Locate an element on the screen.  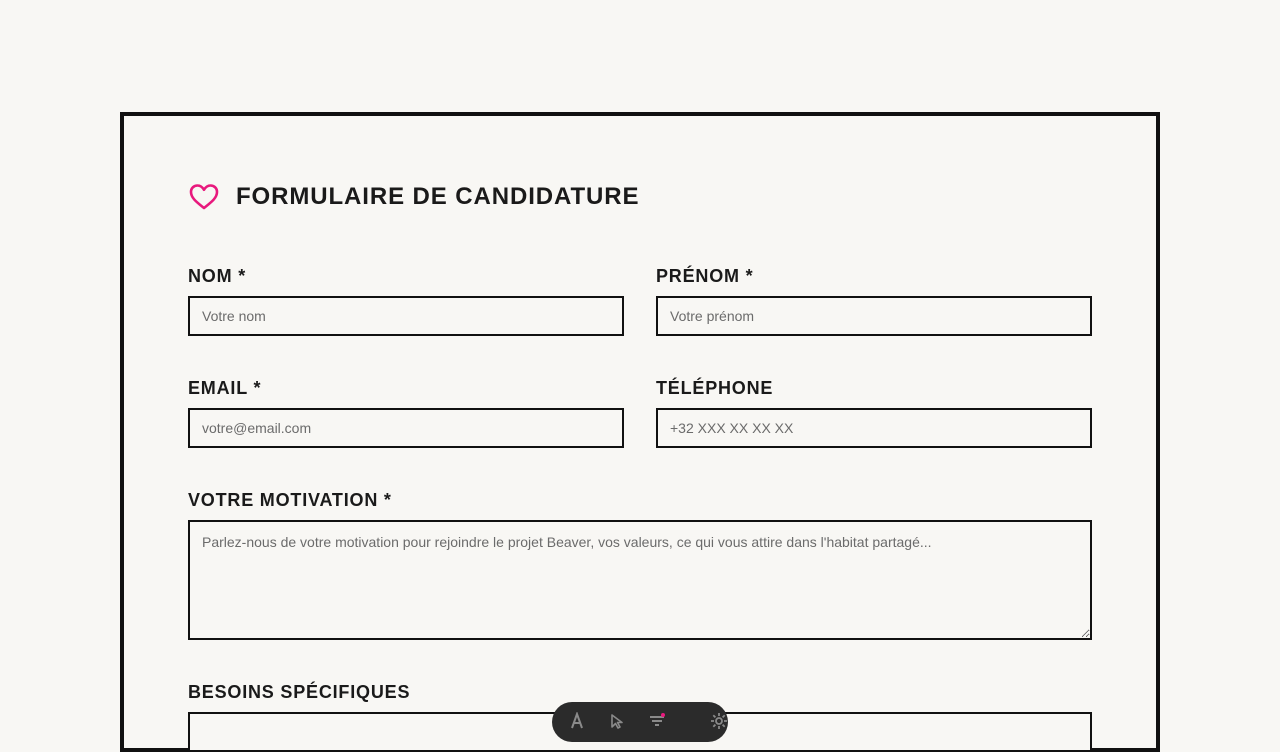
motivation-field: VOTRE MOTIVATION * is located at coordinates (640, 564).